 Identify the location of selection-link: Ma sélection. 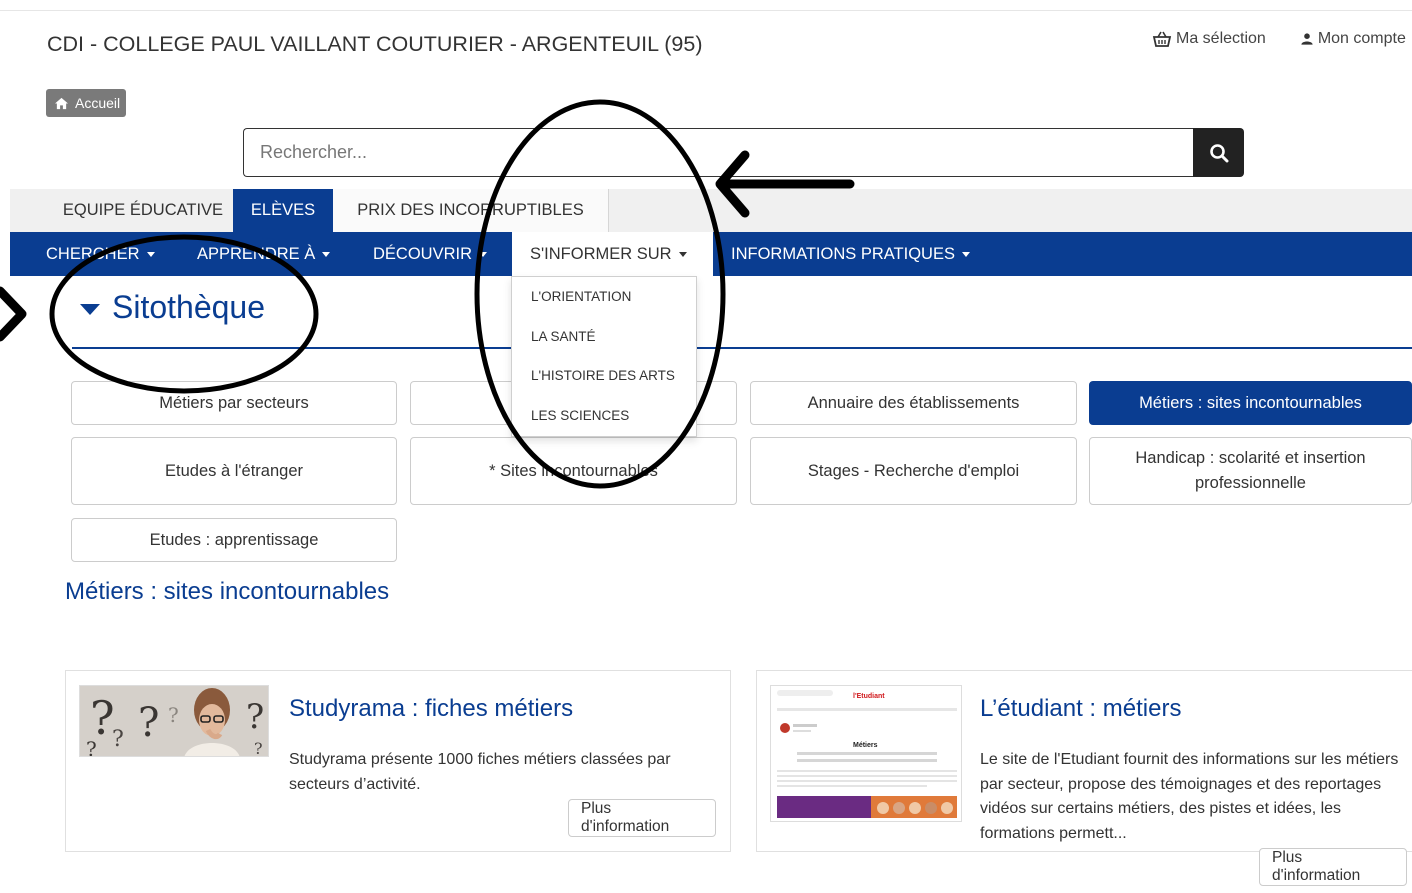
(1209, 39).